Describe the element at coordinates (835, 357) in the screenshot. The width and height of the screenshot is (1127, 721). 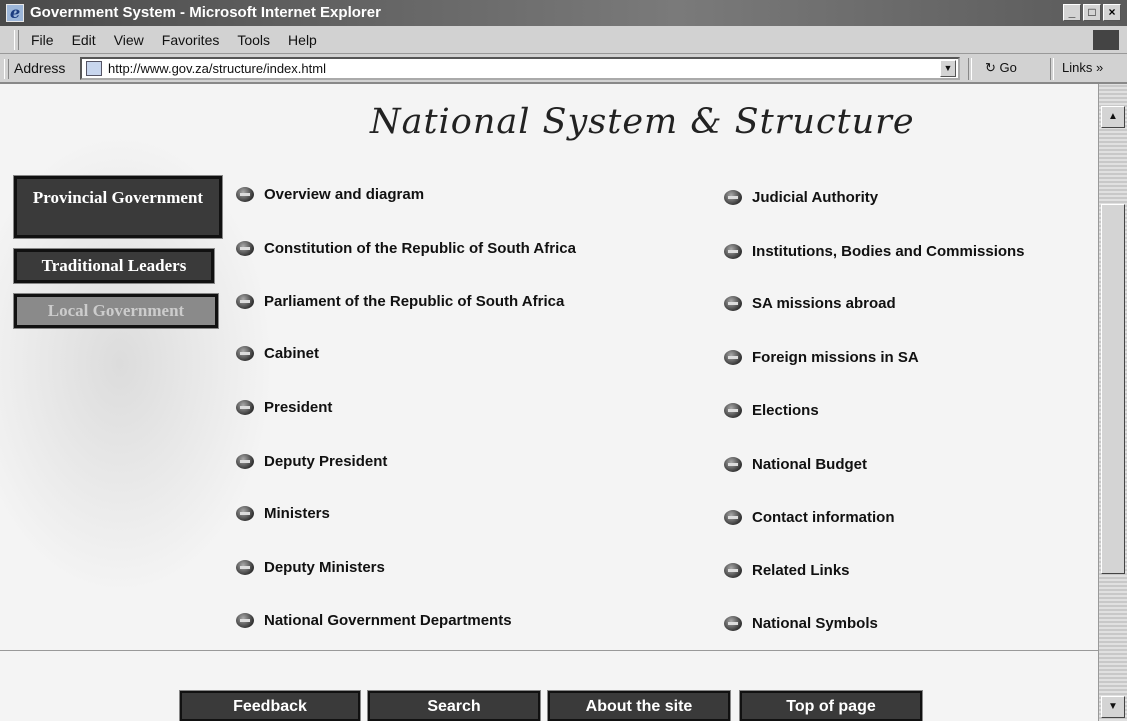
I see `link-label: Foreign missions in SA` at that location.